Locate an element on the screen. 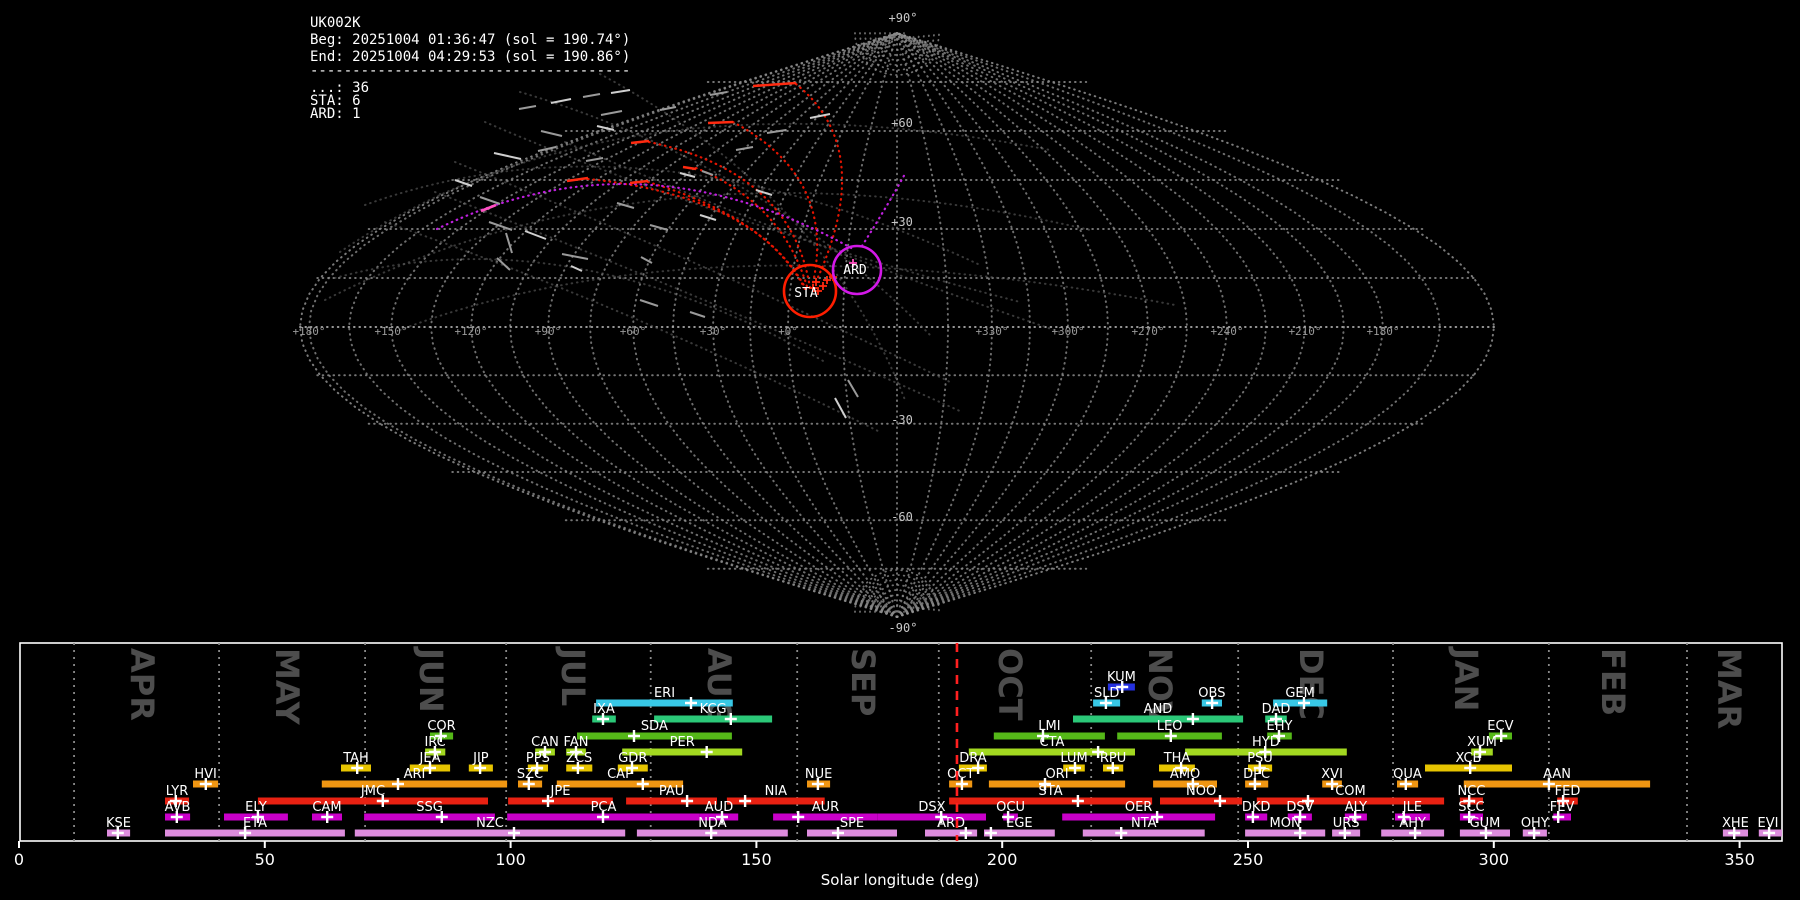 The height and width of the screenshot is (900, 1800). shower-label-eta: ETA is located at coordinates (255, 823).